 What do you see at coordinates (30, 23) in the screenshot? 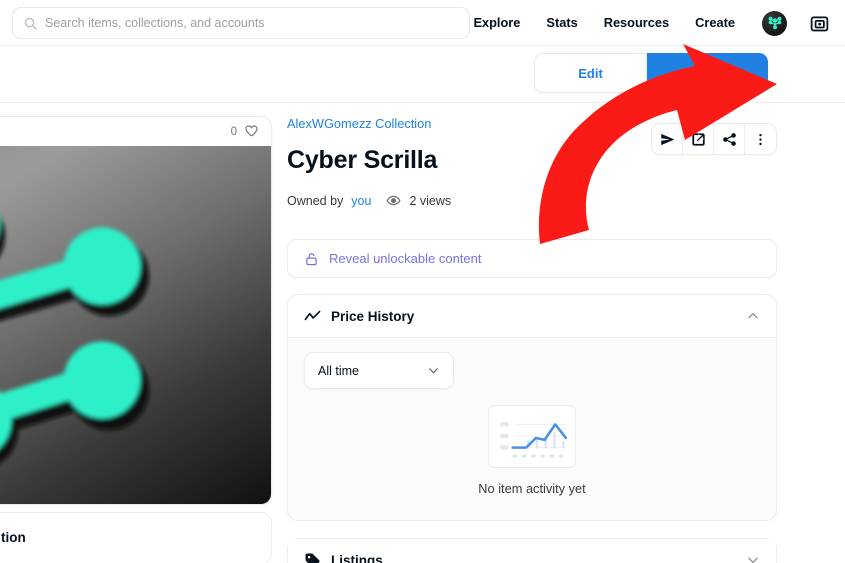
I see `search-icon` at bounding box center [30, 23].